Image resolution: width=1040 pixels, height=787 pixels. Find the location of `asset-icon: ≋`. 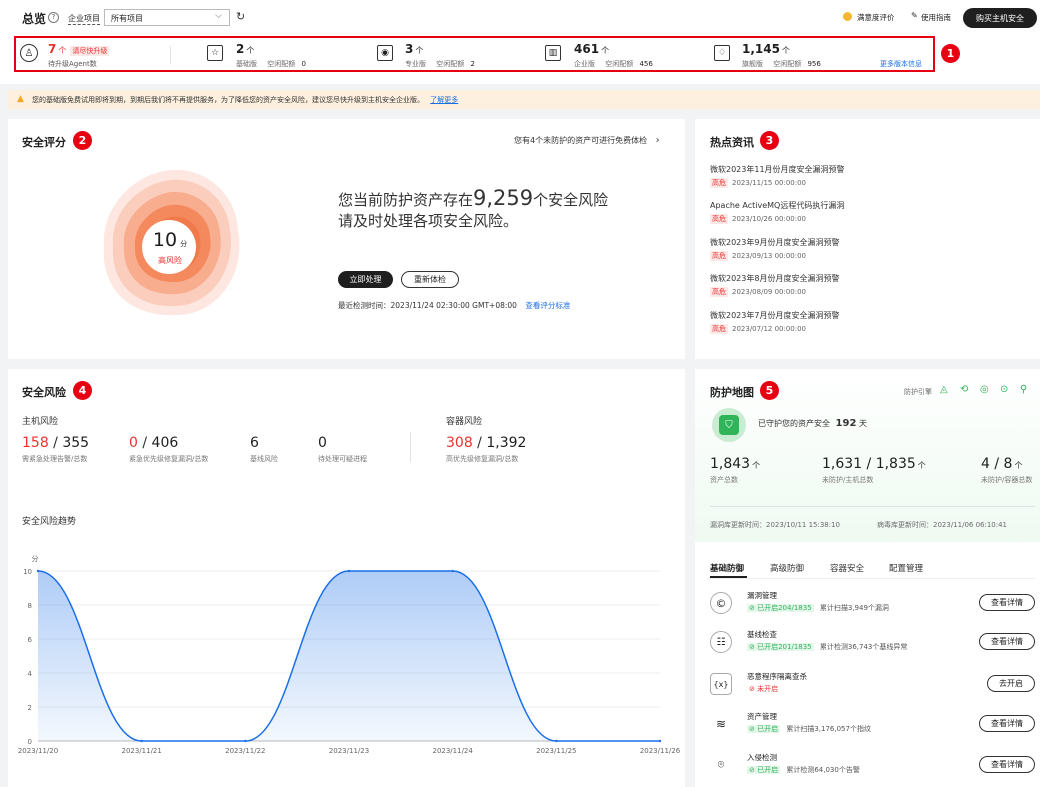

asset-icon: ≋ is located at coordinates (721, 724).